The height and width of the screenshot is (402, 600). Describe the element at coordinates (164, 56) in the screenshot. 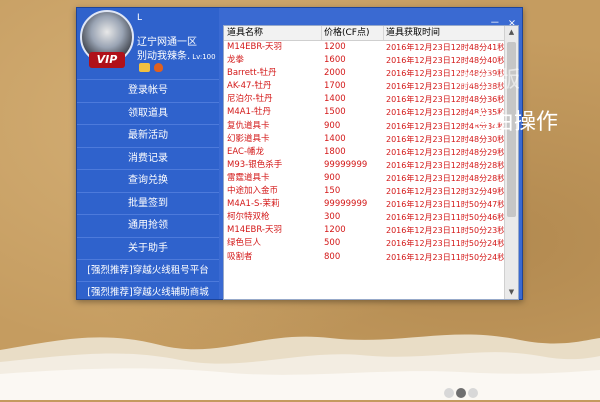

I see `user-signature: 别动我辣条.` at that location.